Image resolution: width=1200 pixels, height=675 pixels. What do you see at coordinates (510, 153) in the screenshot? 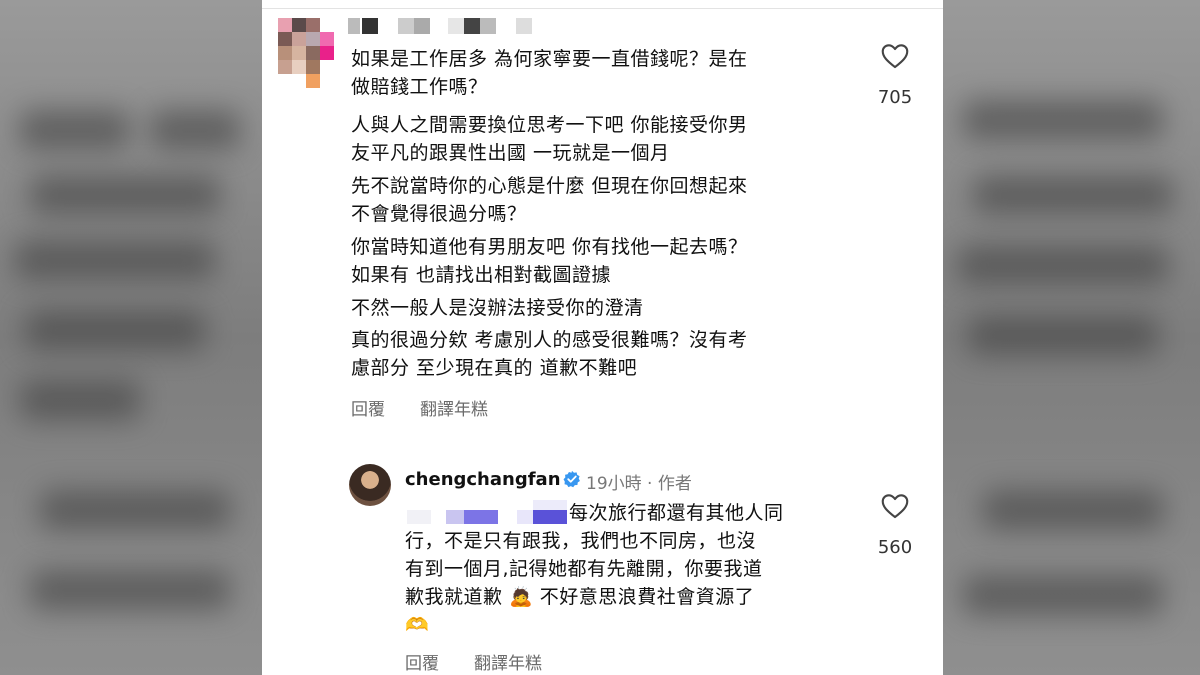
I see `comment-text-line: 友平凡的跟異性出國 一玩就是一個月` at bounding box center [510, 153].